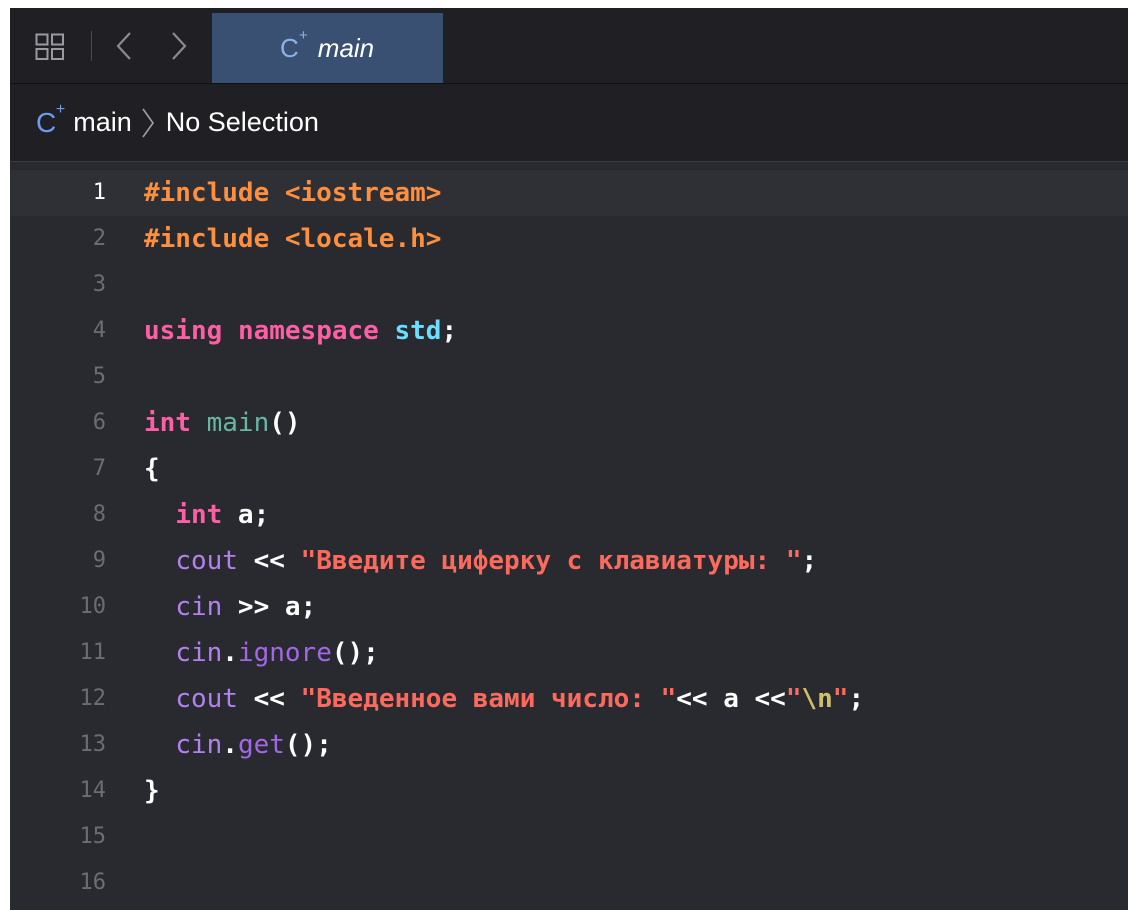 This screenshot has width=1128, height=910. I want to click on code-token: }, so click(152, 791).